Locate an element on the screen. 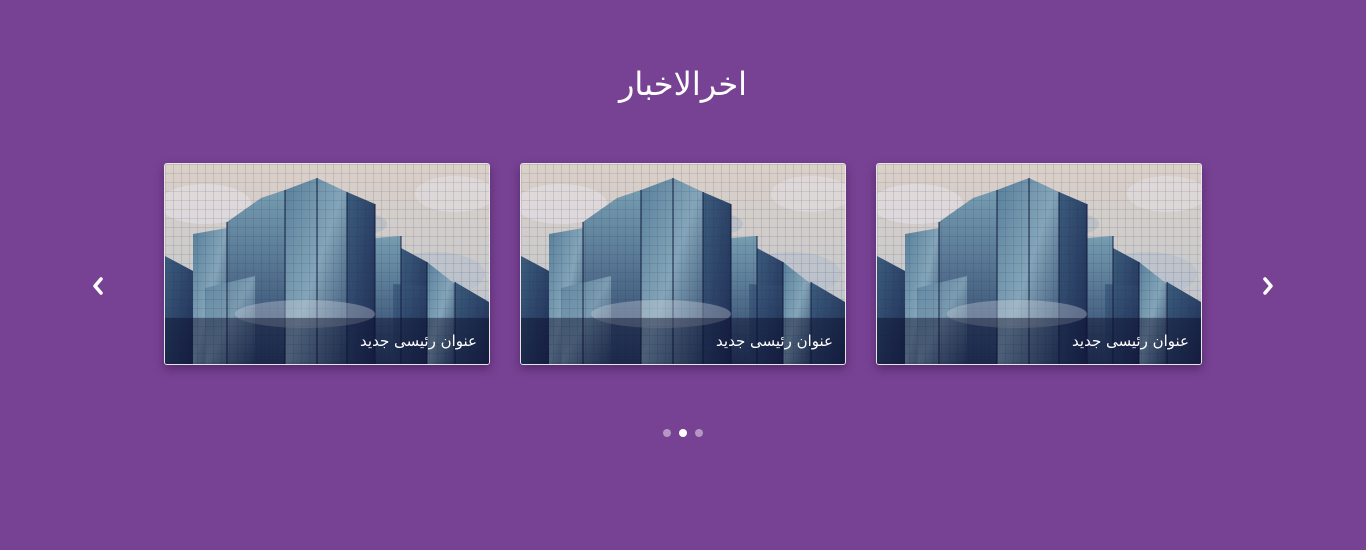 This screenshot has height=550, width=1366. carousel-prev-button is located at coordinates (98, 286).